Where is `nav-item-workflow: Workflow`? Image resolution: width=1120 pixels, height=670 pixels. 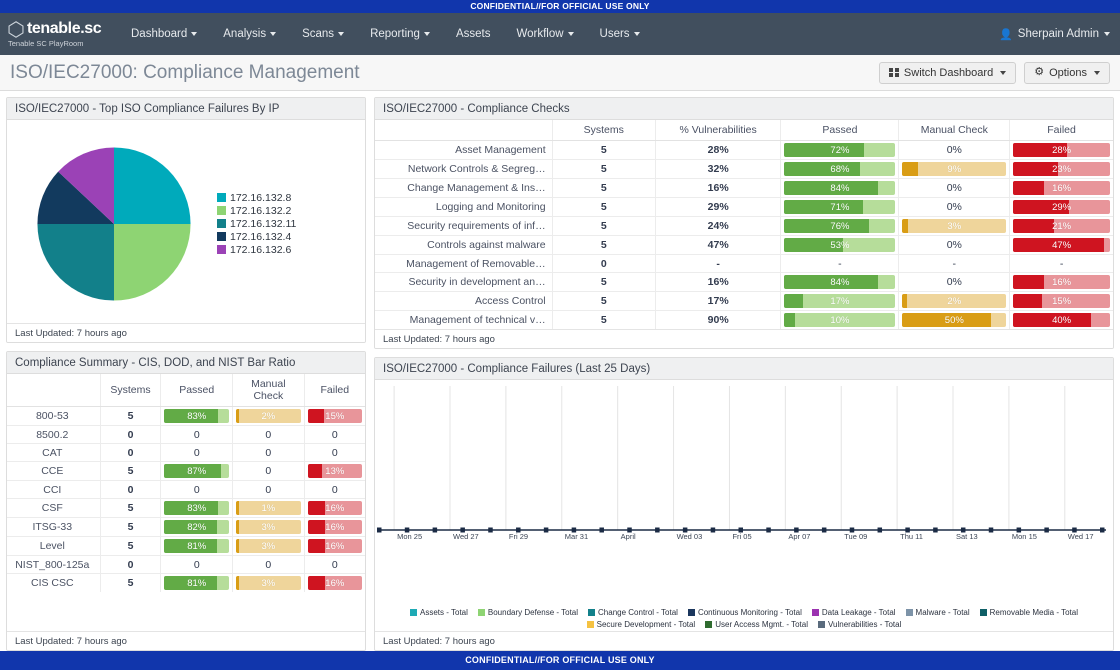
nav-item-workflow: Workflow is located at coordinates (544, 34).